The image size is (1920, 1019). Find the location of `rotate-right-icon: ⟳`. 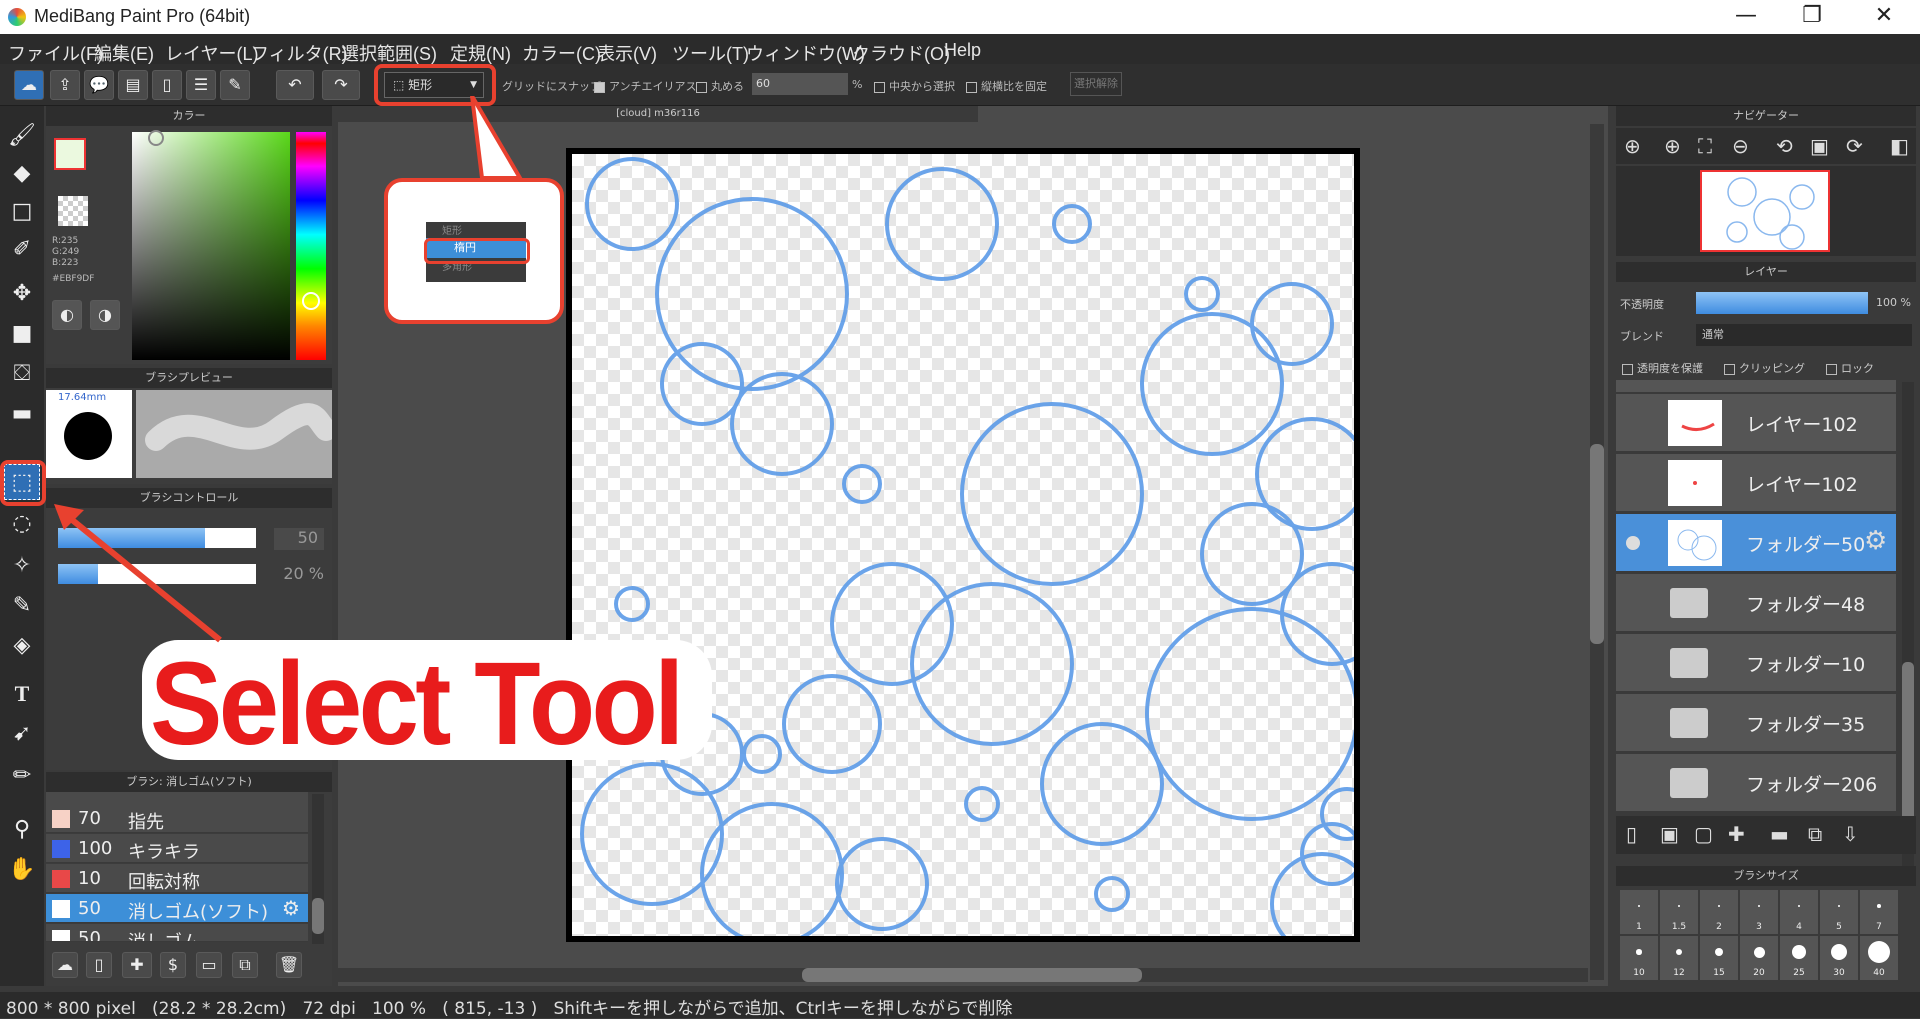

rotate-right-icon: ⟳ is located at coordinates (1854, 146).